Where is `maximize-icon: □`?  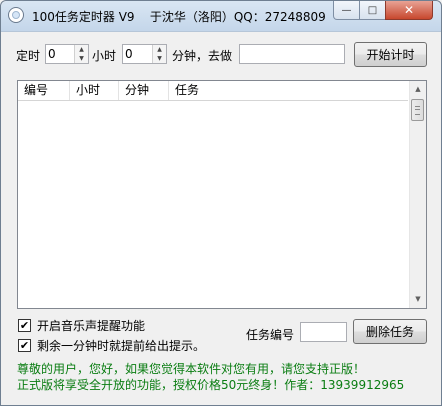
maximize-icon: □ is located at coordinates (372, 10).